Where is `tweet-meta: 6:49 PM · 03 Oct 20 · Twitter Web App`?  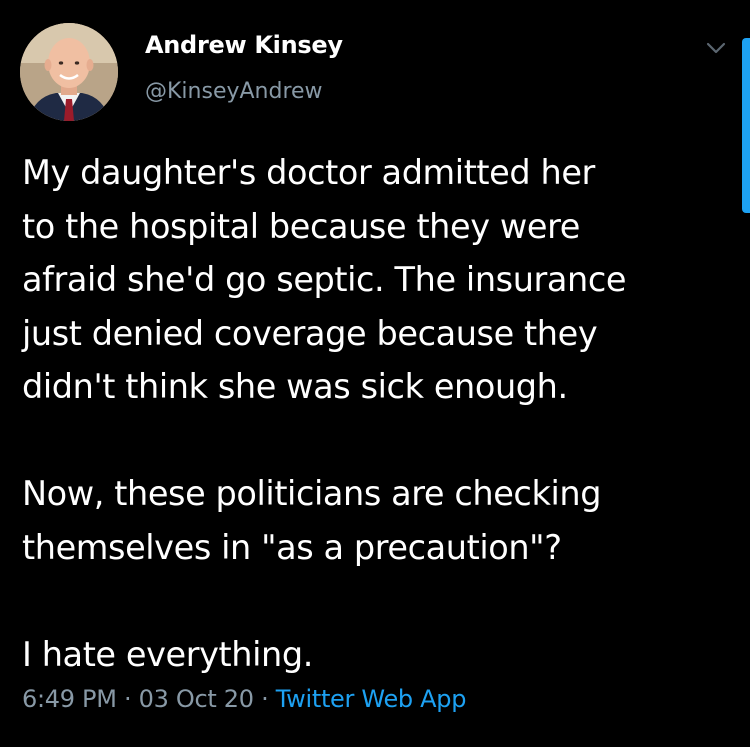 tweet-meta: 6:49 PM · 03 Oct 20 · Twitter Web App is located at coordinates (244, 699).